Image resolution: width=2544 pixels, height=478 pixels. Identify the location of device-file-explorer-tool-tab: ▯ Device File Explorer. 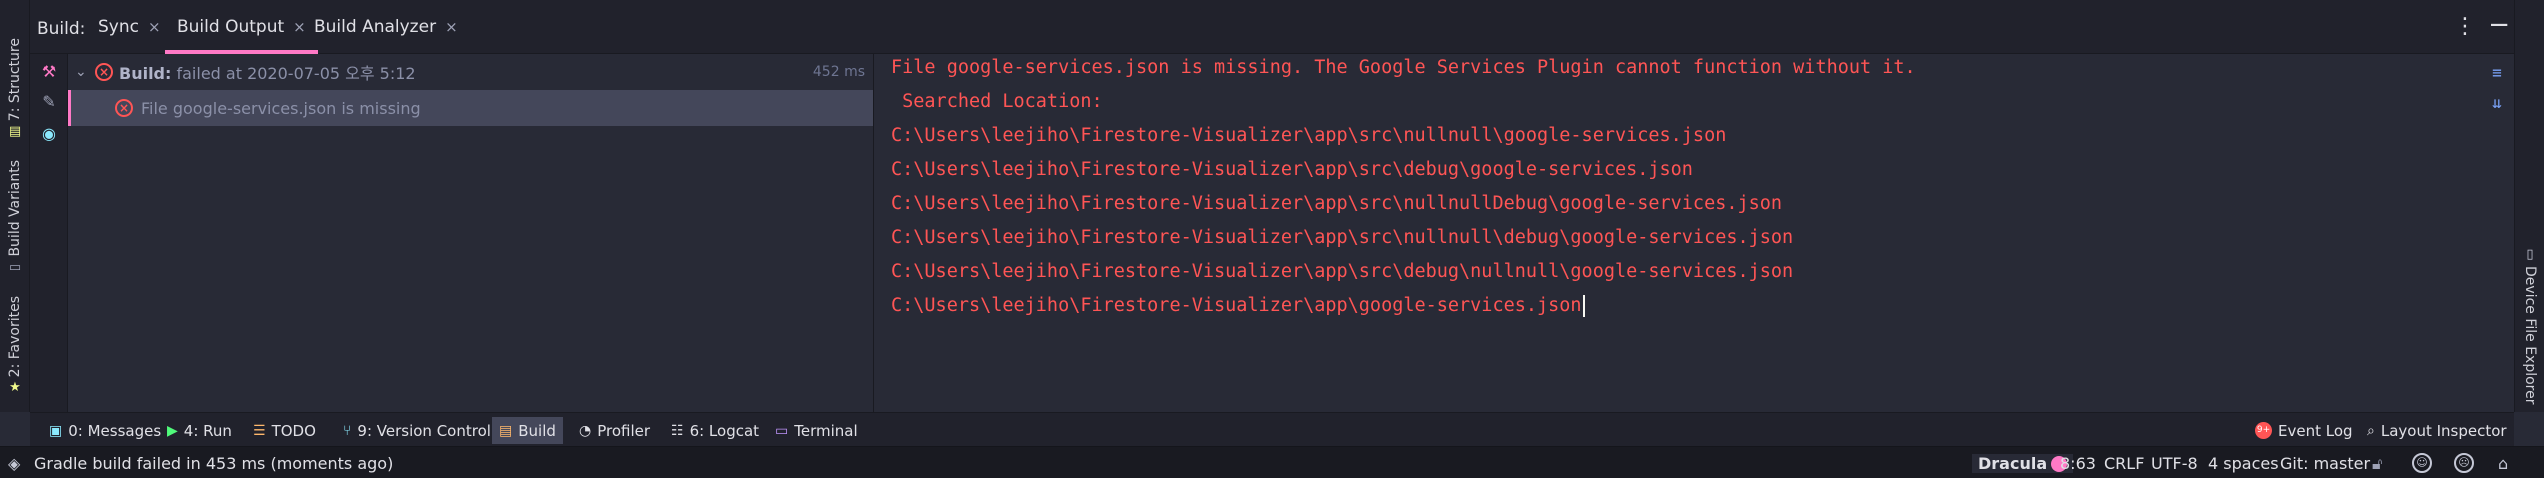
(2530, 324).